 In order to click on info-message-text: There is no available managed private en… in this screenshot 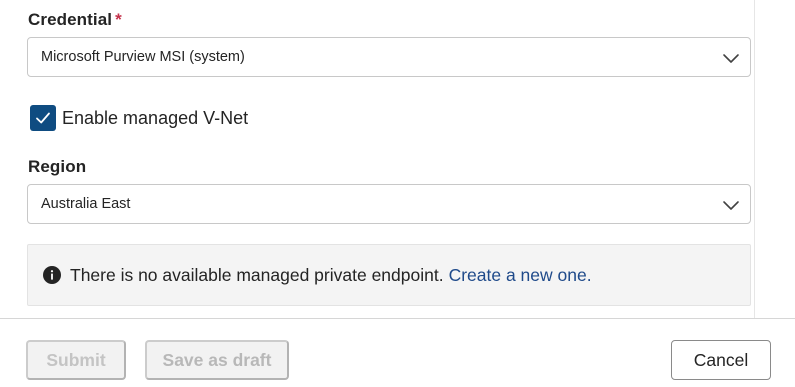, I will do `click(257, 274)`.